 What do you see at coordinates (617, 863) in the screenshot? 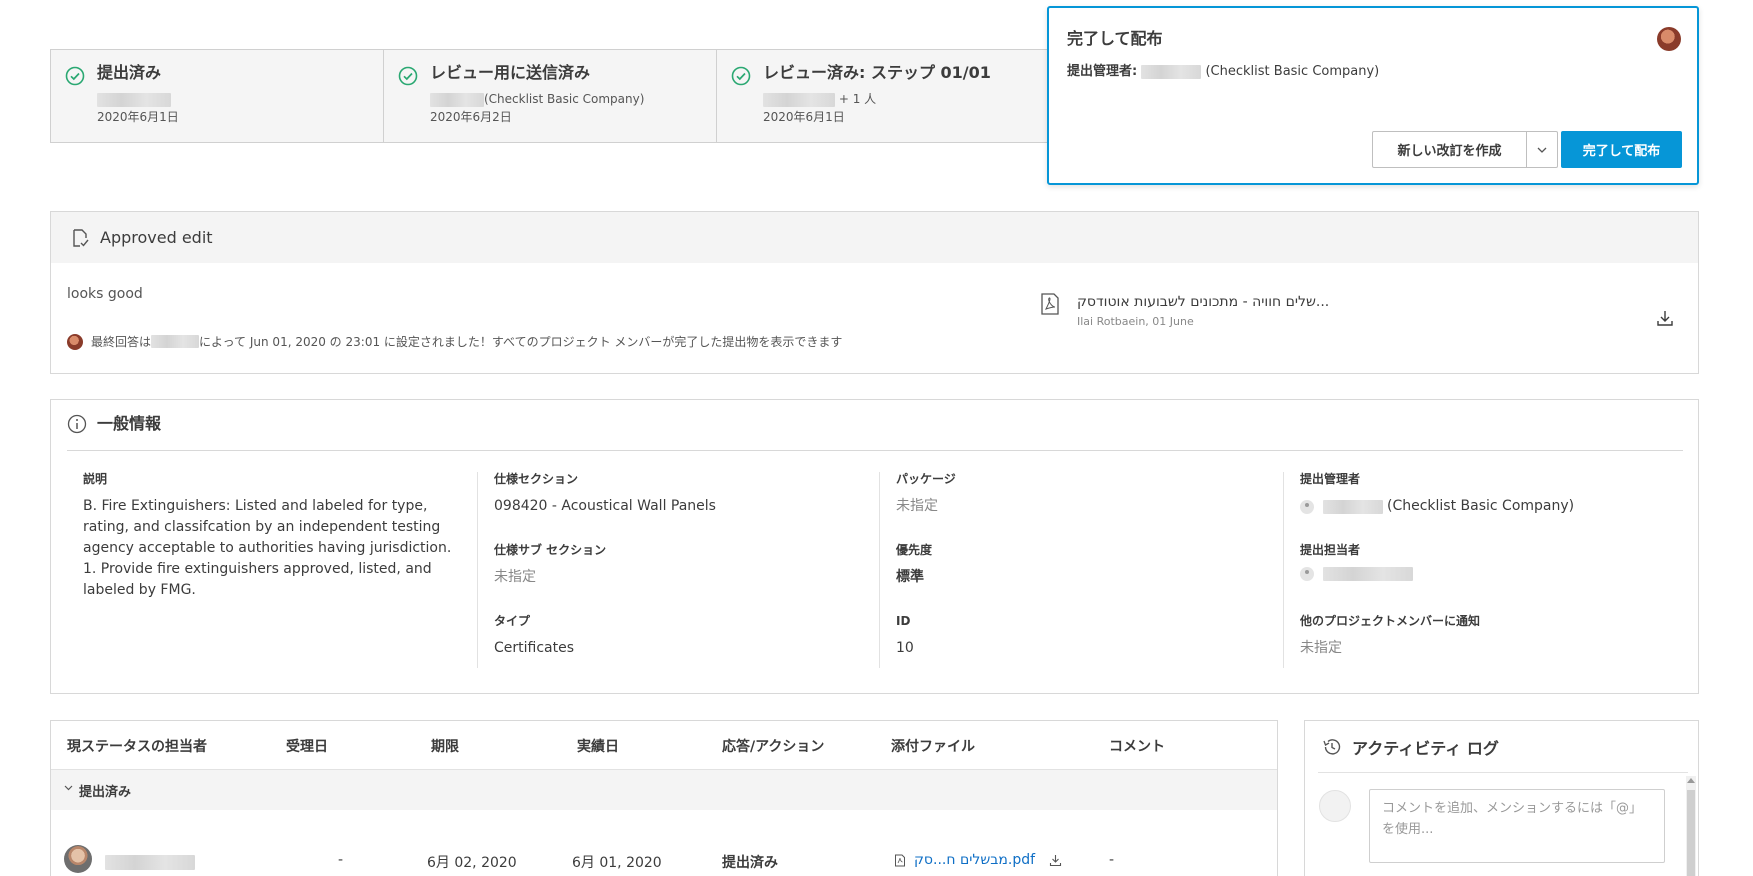
I see `cell-actual: 6月 01, 2020` at bounding box center [617, 863].